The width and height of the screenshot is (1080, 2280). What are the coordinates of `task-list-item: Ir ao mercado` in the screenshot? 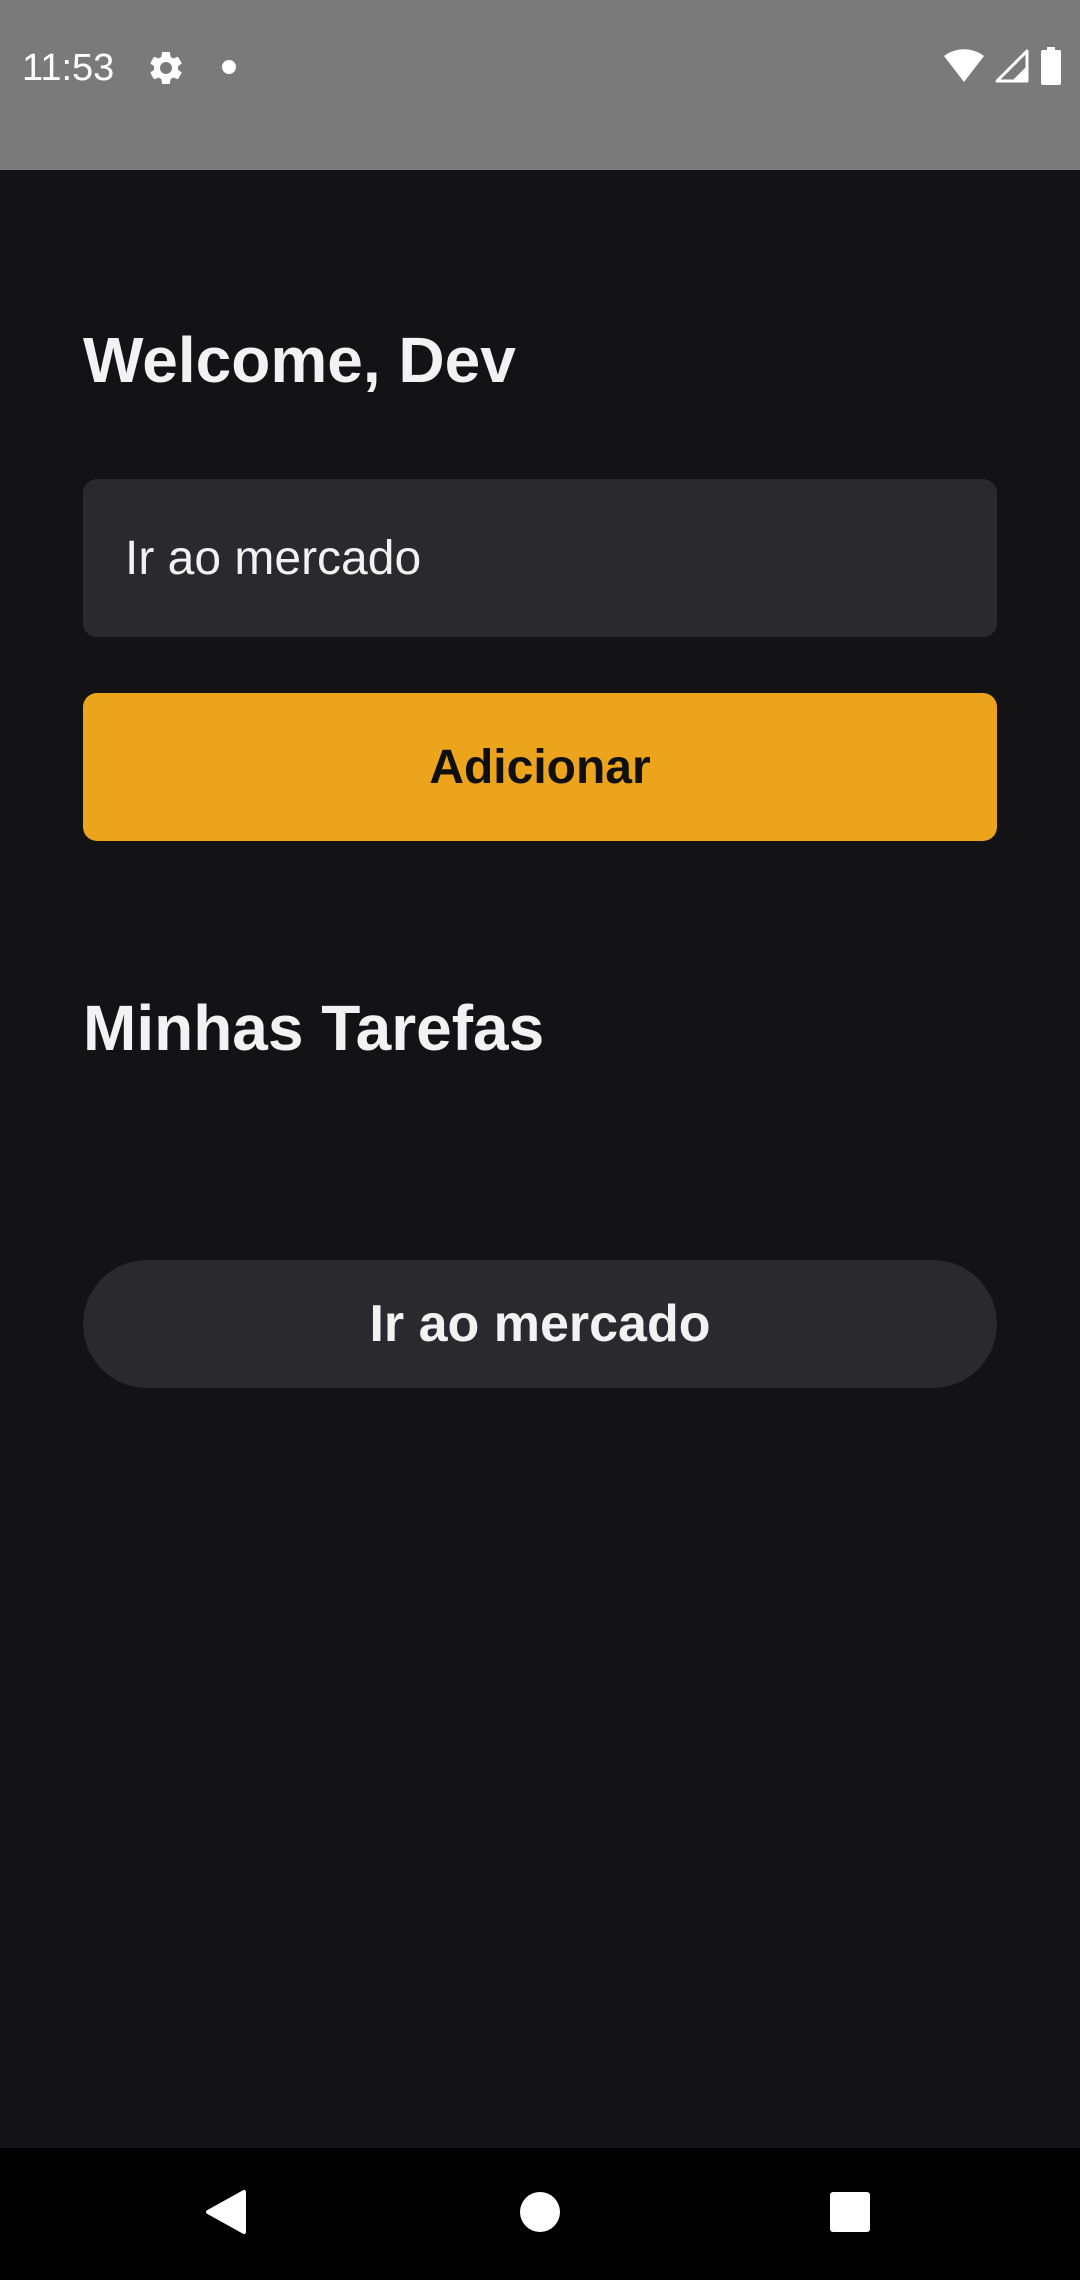 It's located at (540, 1324).